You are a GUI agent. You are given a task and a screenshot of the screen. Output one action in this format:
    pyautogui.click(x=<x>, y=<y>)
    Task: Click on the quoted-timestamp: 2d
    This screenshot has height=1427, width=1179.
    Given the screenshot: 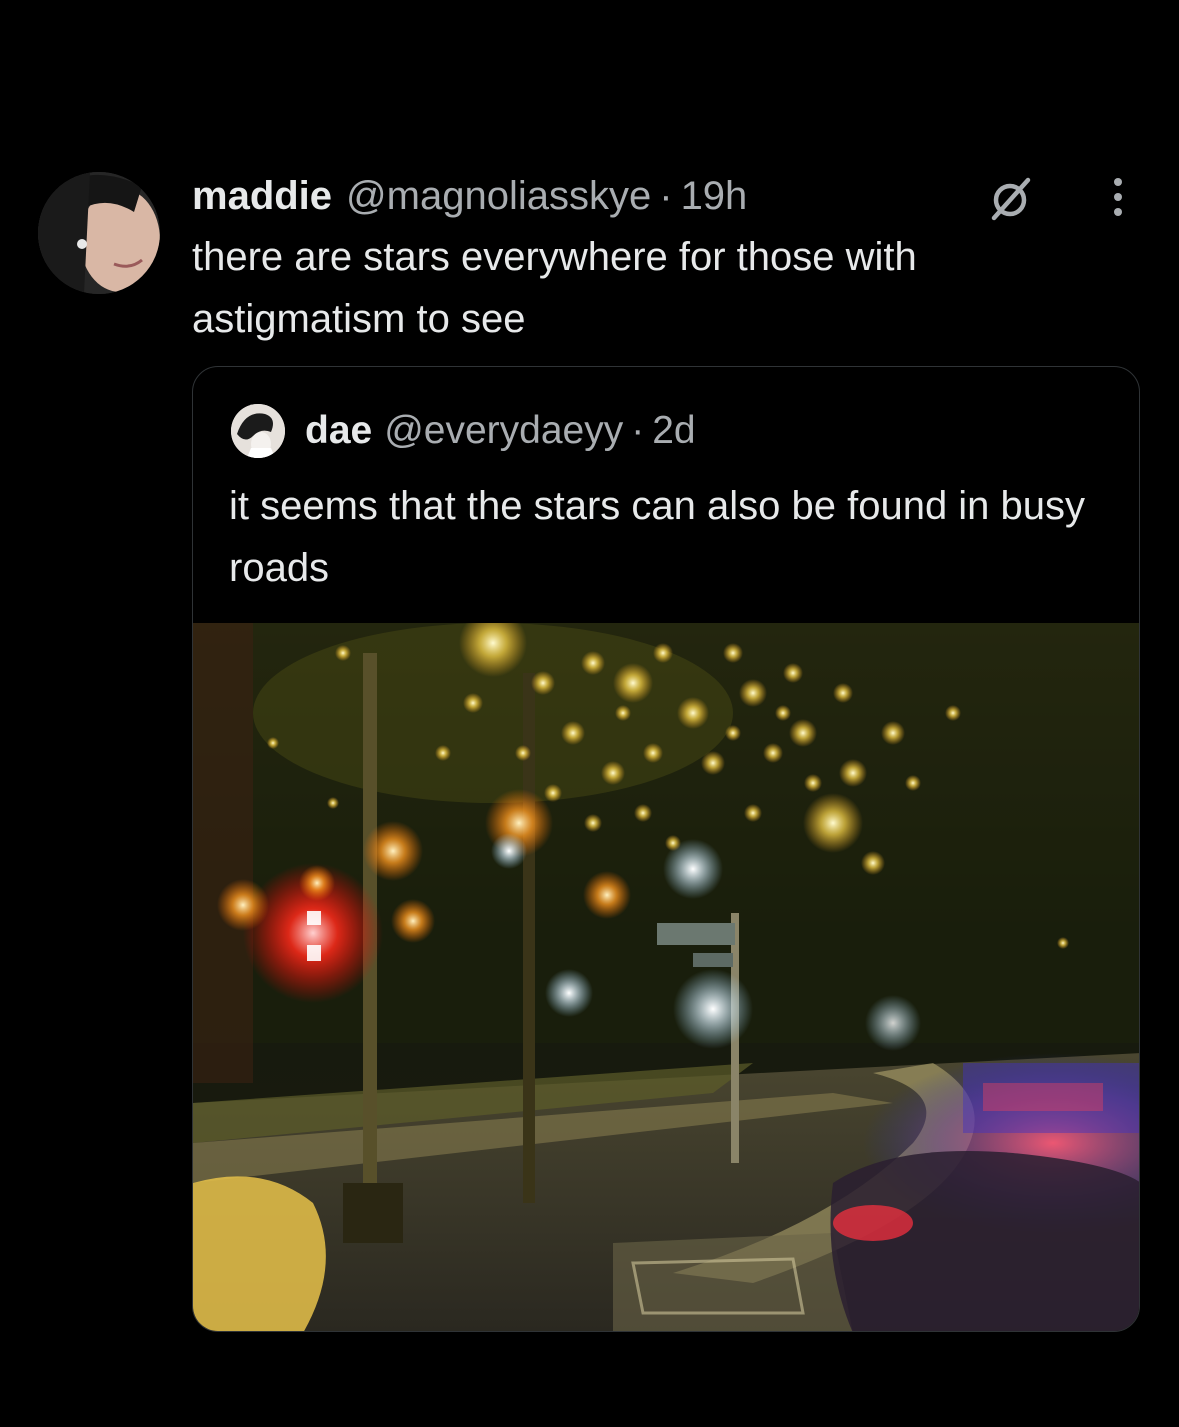 What is the action you would take?
    pyautogui.click(x=674, y=430)
    